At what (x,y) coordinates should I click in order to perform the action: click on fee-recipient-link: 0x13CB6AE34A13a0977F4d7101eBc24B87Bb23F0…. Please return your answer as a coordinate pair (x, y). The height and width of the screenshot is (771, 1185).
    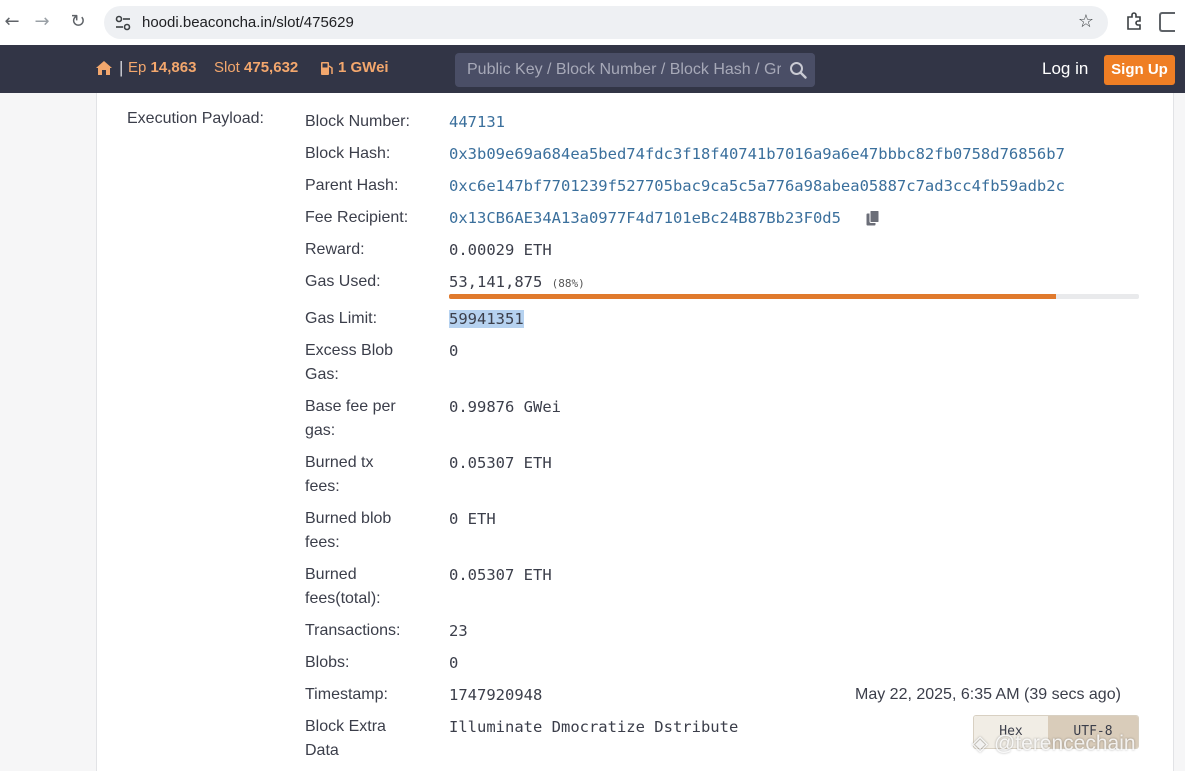
    Looking at the image, I should click on (645, 218).